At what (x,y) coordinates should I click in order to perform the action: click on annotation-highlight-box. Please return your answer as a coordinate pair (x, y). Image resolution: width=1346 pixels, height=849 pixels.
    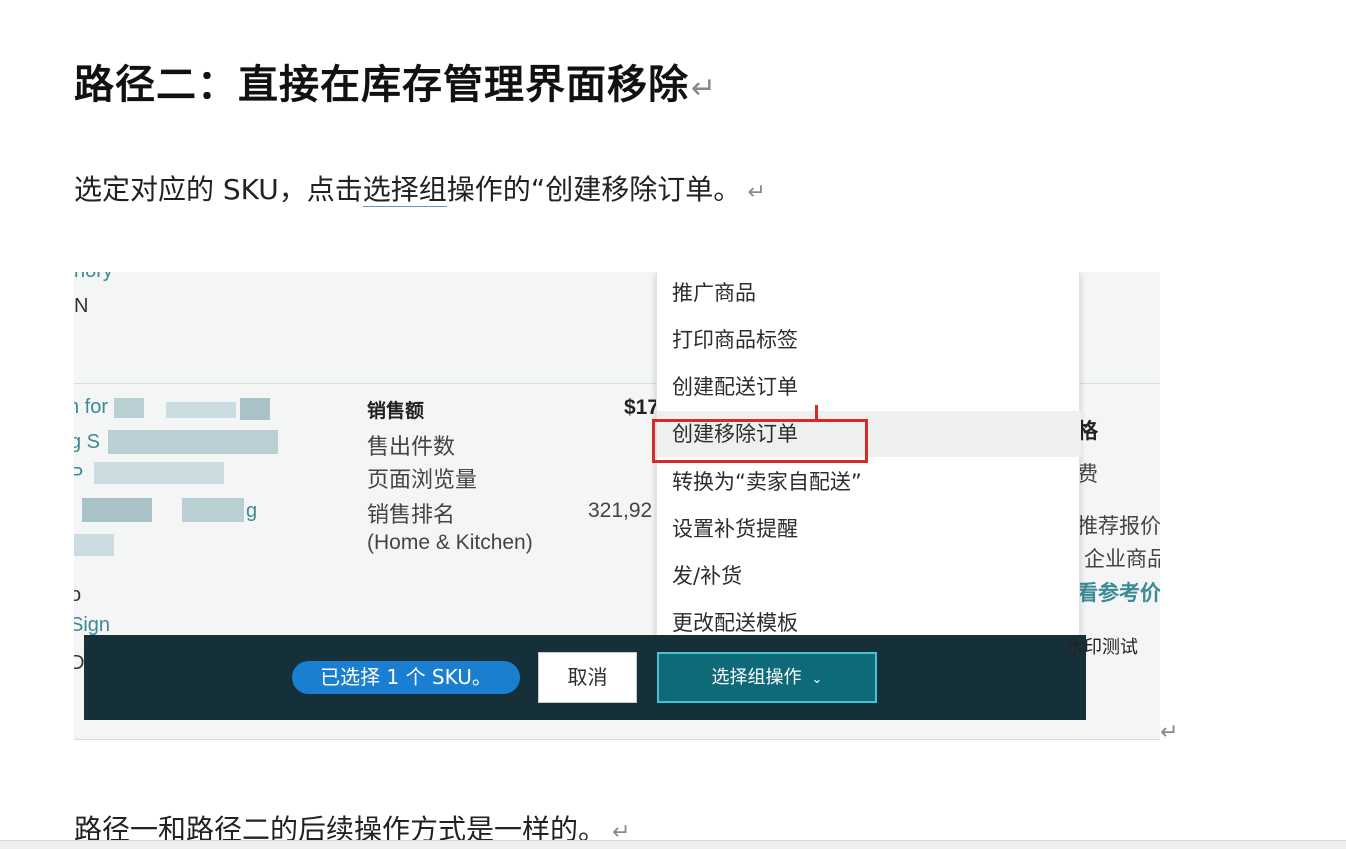
    Looking at the image, I should click on (760, 441).